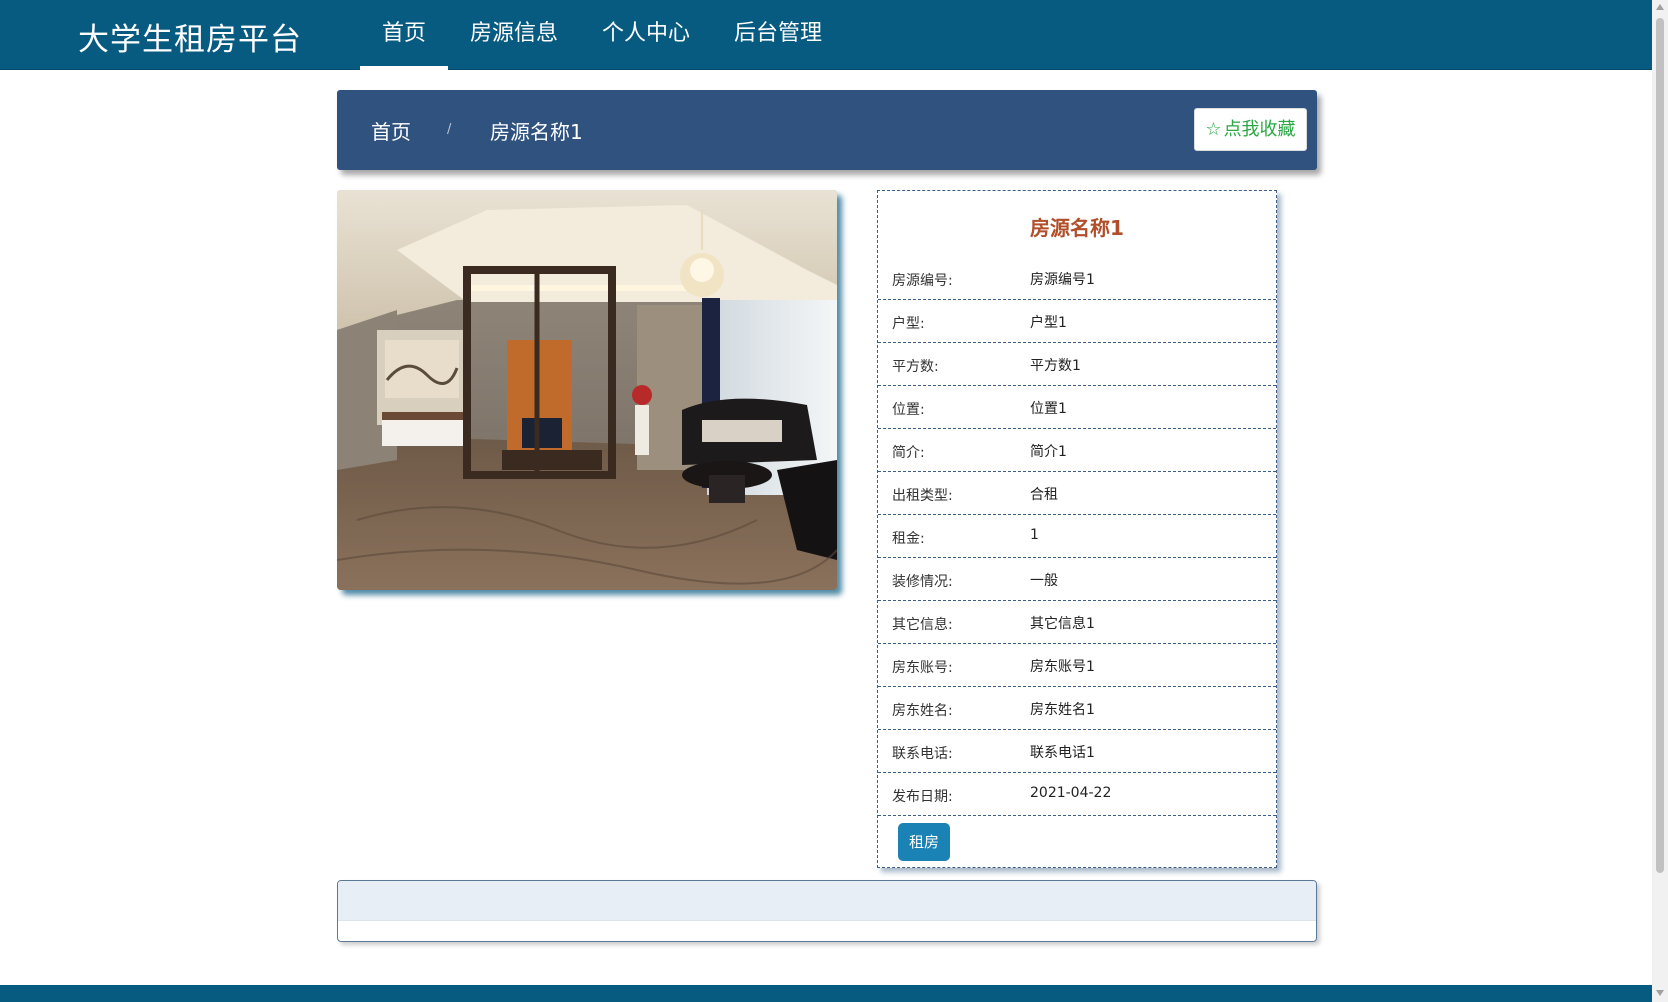  What do you see at coordinates (908, 453) in the screenshot?
I see `field-label: 简介:` at bounding box center [908, 453].